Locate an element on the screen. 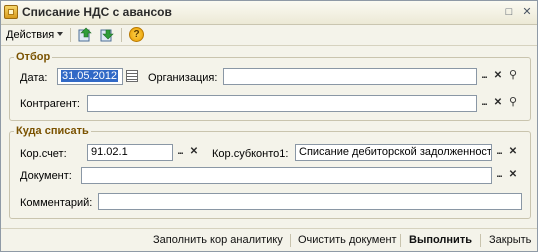 The width and height of the screenshot is (538, 252). document-label: Документ: is located at coordinates (46, 176).